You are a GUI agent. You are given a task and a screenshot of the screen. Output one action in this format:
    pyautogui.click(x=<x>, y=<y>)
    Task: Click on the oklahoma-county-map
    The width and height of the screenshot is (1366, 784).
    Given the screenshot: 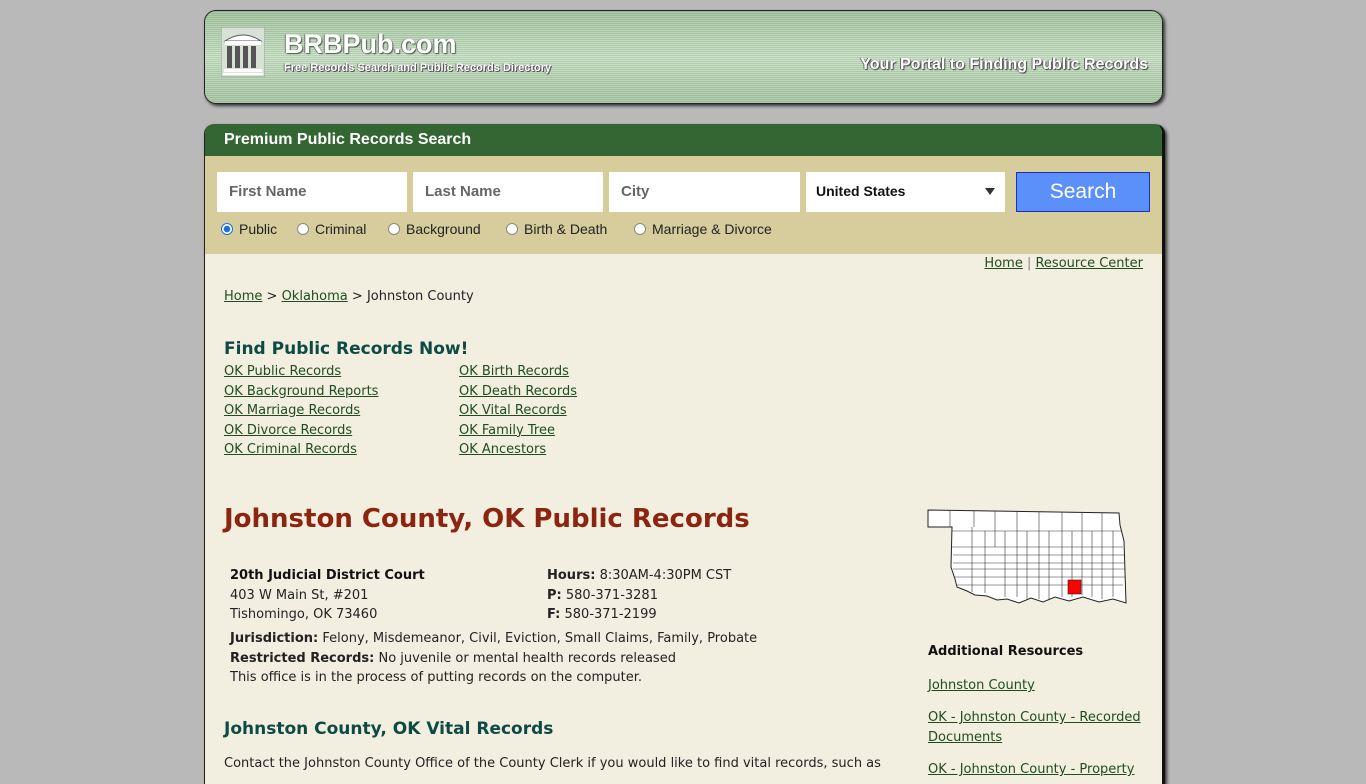 What is the action you would take?
    pyautogui.click(x=1027, y=556)
    